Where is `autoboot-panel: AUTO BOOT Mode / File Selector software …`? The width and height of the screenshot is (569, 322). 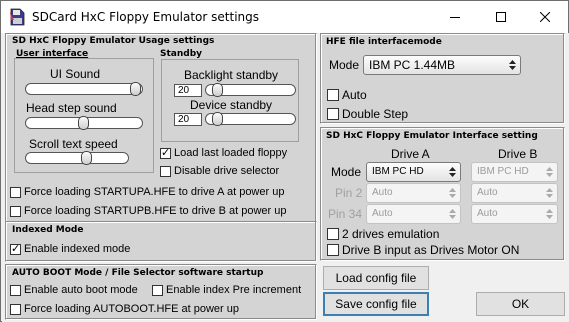 autoboot-panel: AUTO BOOT Mode / File Selector software … is located at coordinates (161, 292).